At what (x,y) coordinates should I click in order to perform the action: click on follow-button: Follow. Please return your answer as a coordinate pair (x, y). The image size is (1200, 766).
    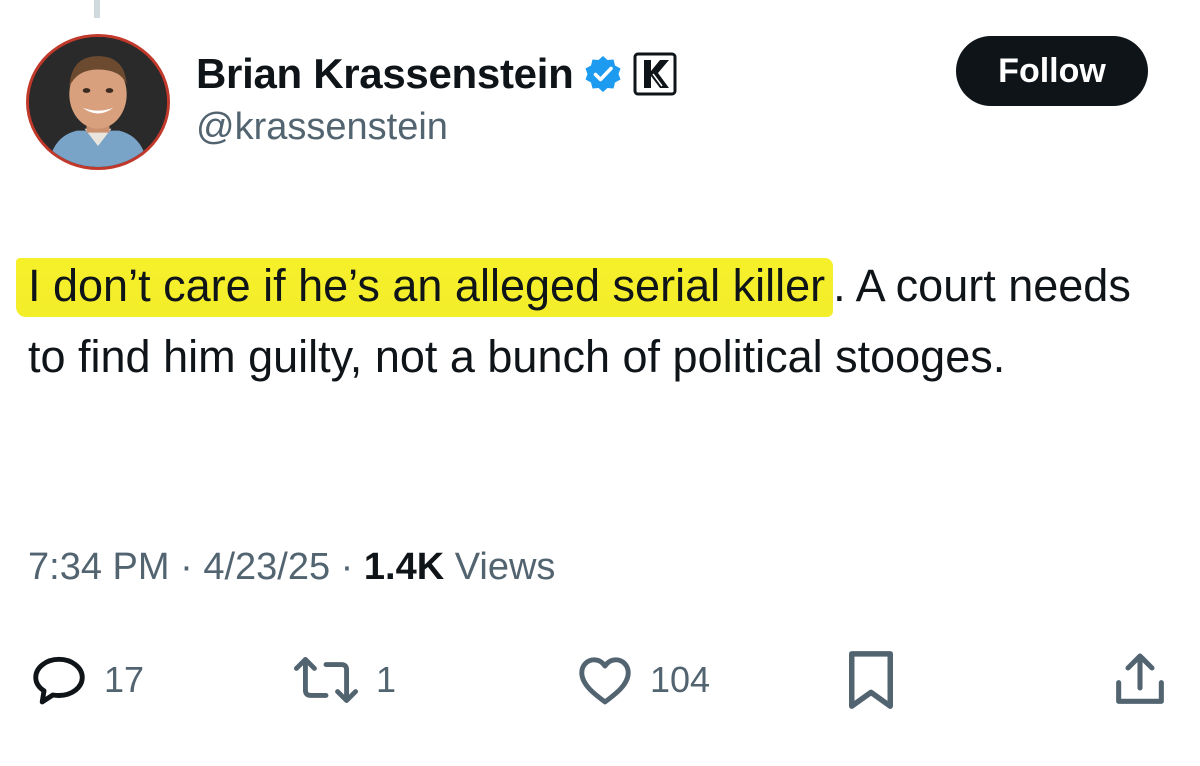
    Looking at the image, I should click on (1052, 71).